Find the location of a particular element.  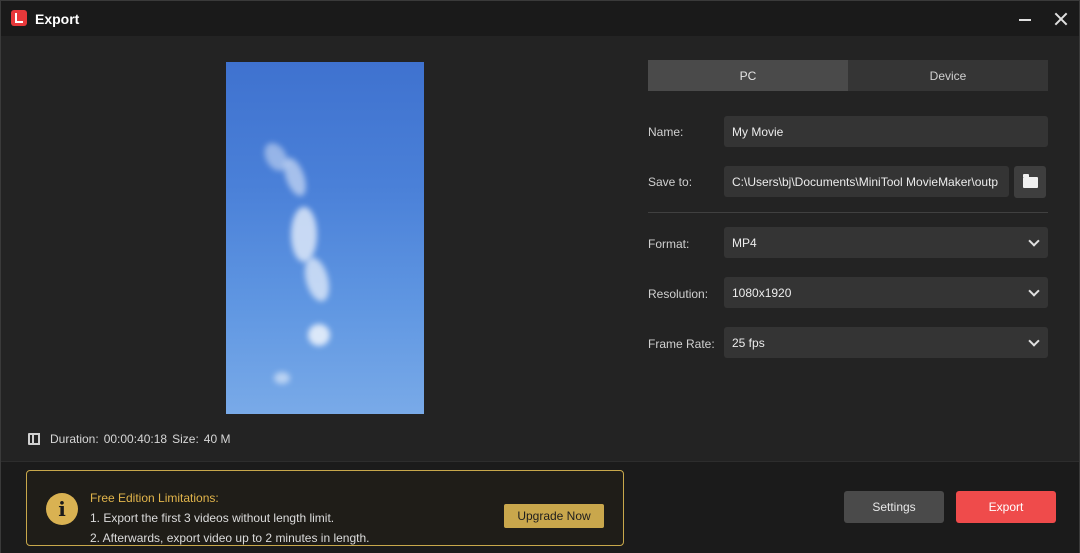

export-target-tabs: PC Device is located at coordinates (848, 75).